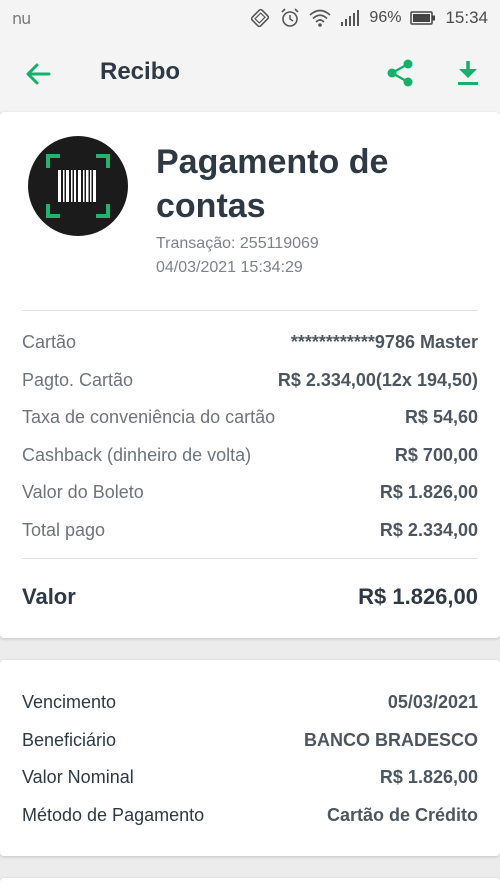 Image resolution: width=500 pixels, height=889 pixels. What do you see at coordinates (21, 18) in the screenshot?
I see `app-notification-icon: nu` at bounding box center [21, 18].